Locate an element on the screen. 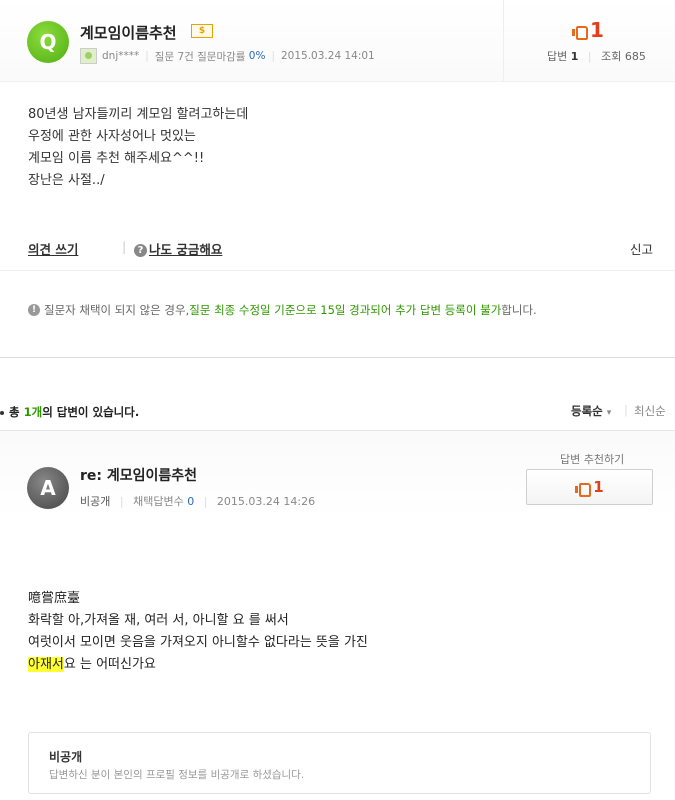  answer-body-line: 噫嘗庶臺 is located at coordinates (54, 598).